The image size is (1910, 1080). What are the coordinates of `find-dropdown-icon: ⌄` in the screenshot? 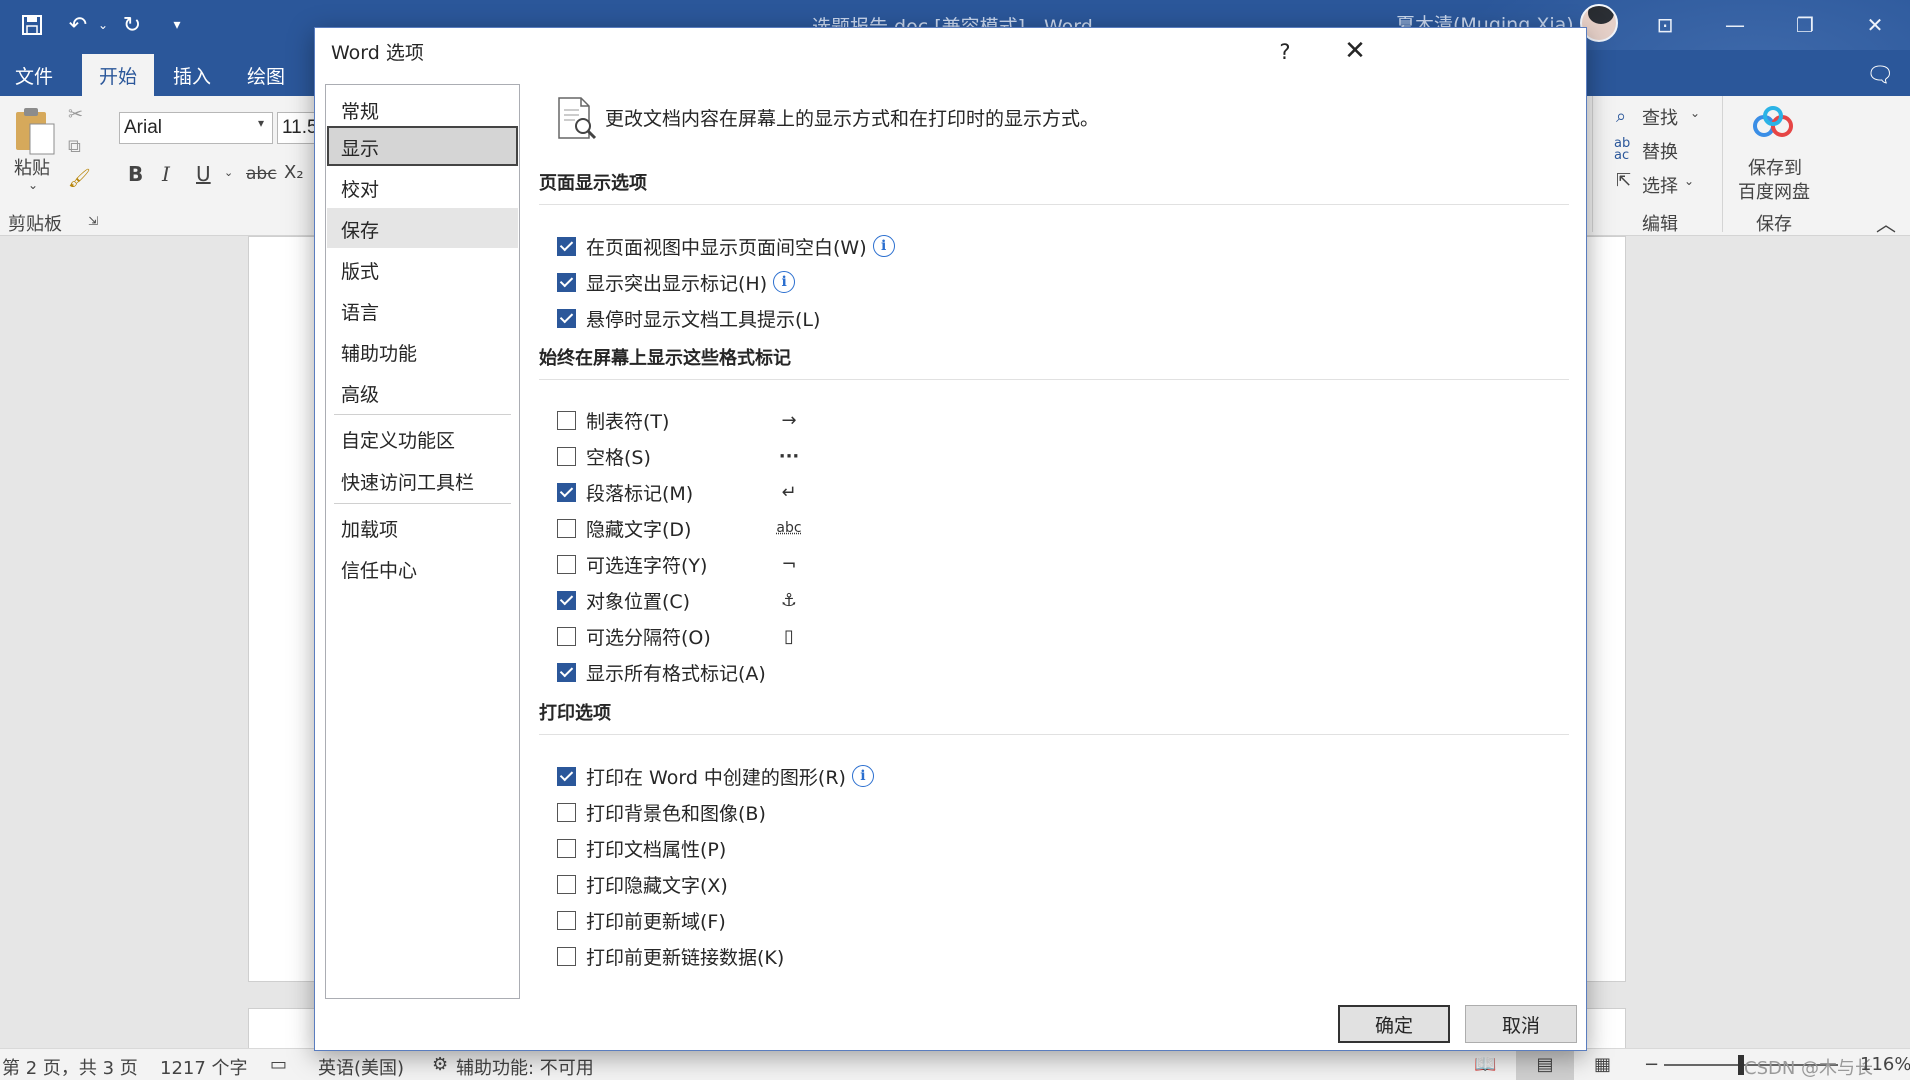 It's located at (1695, 113).